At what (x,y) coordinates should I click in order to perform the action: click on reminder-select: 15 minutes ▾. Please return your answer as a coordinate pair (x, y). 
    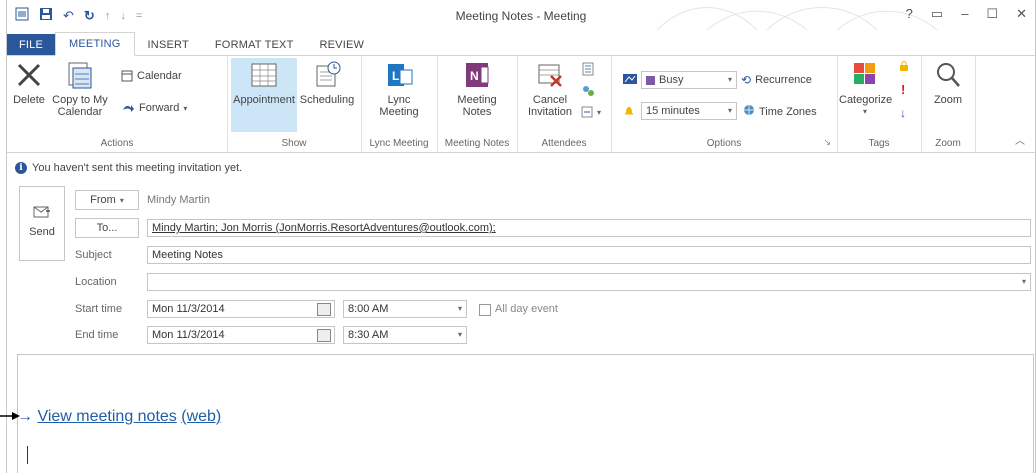
    Looking at the image, I should click on (689, 111).